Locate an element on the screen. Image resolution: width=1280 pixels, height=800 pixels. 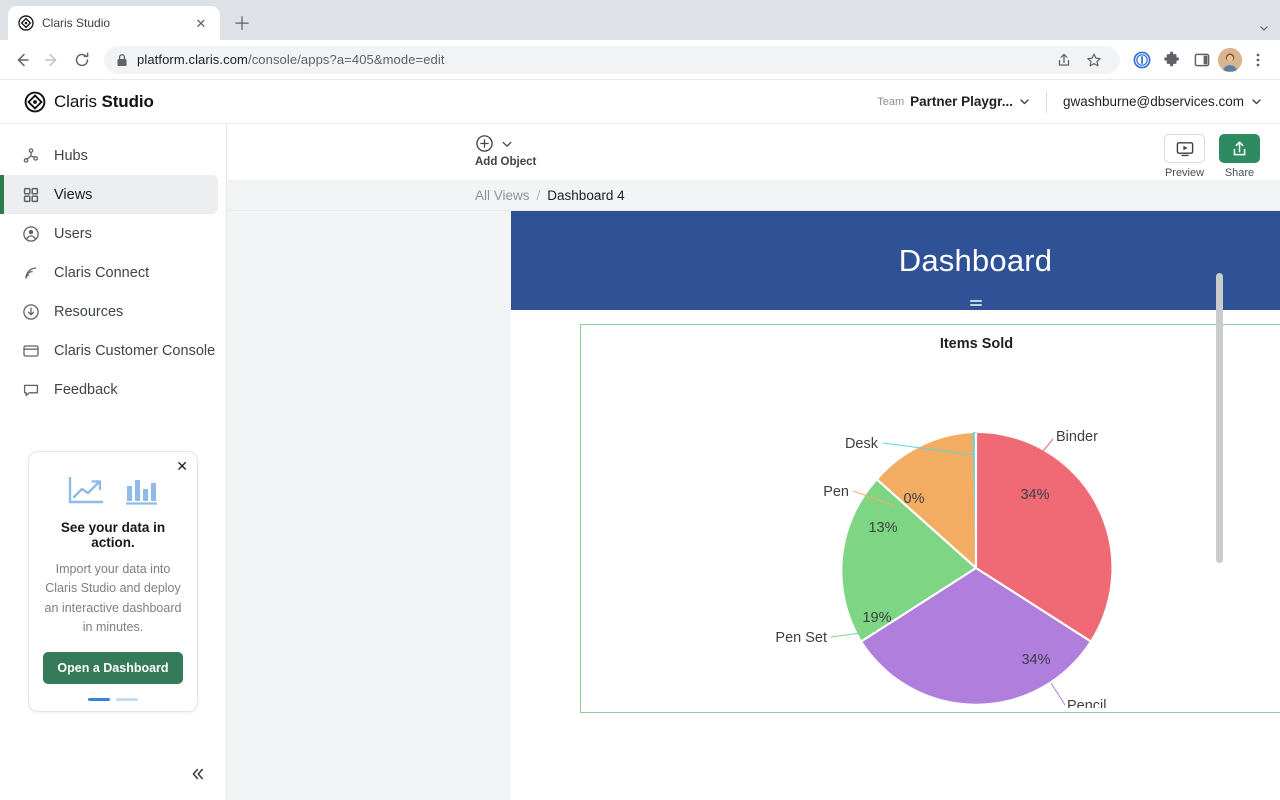
download-circle-icon is located at coordinates (31, 312).